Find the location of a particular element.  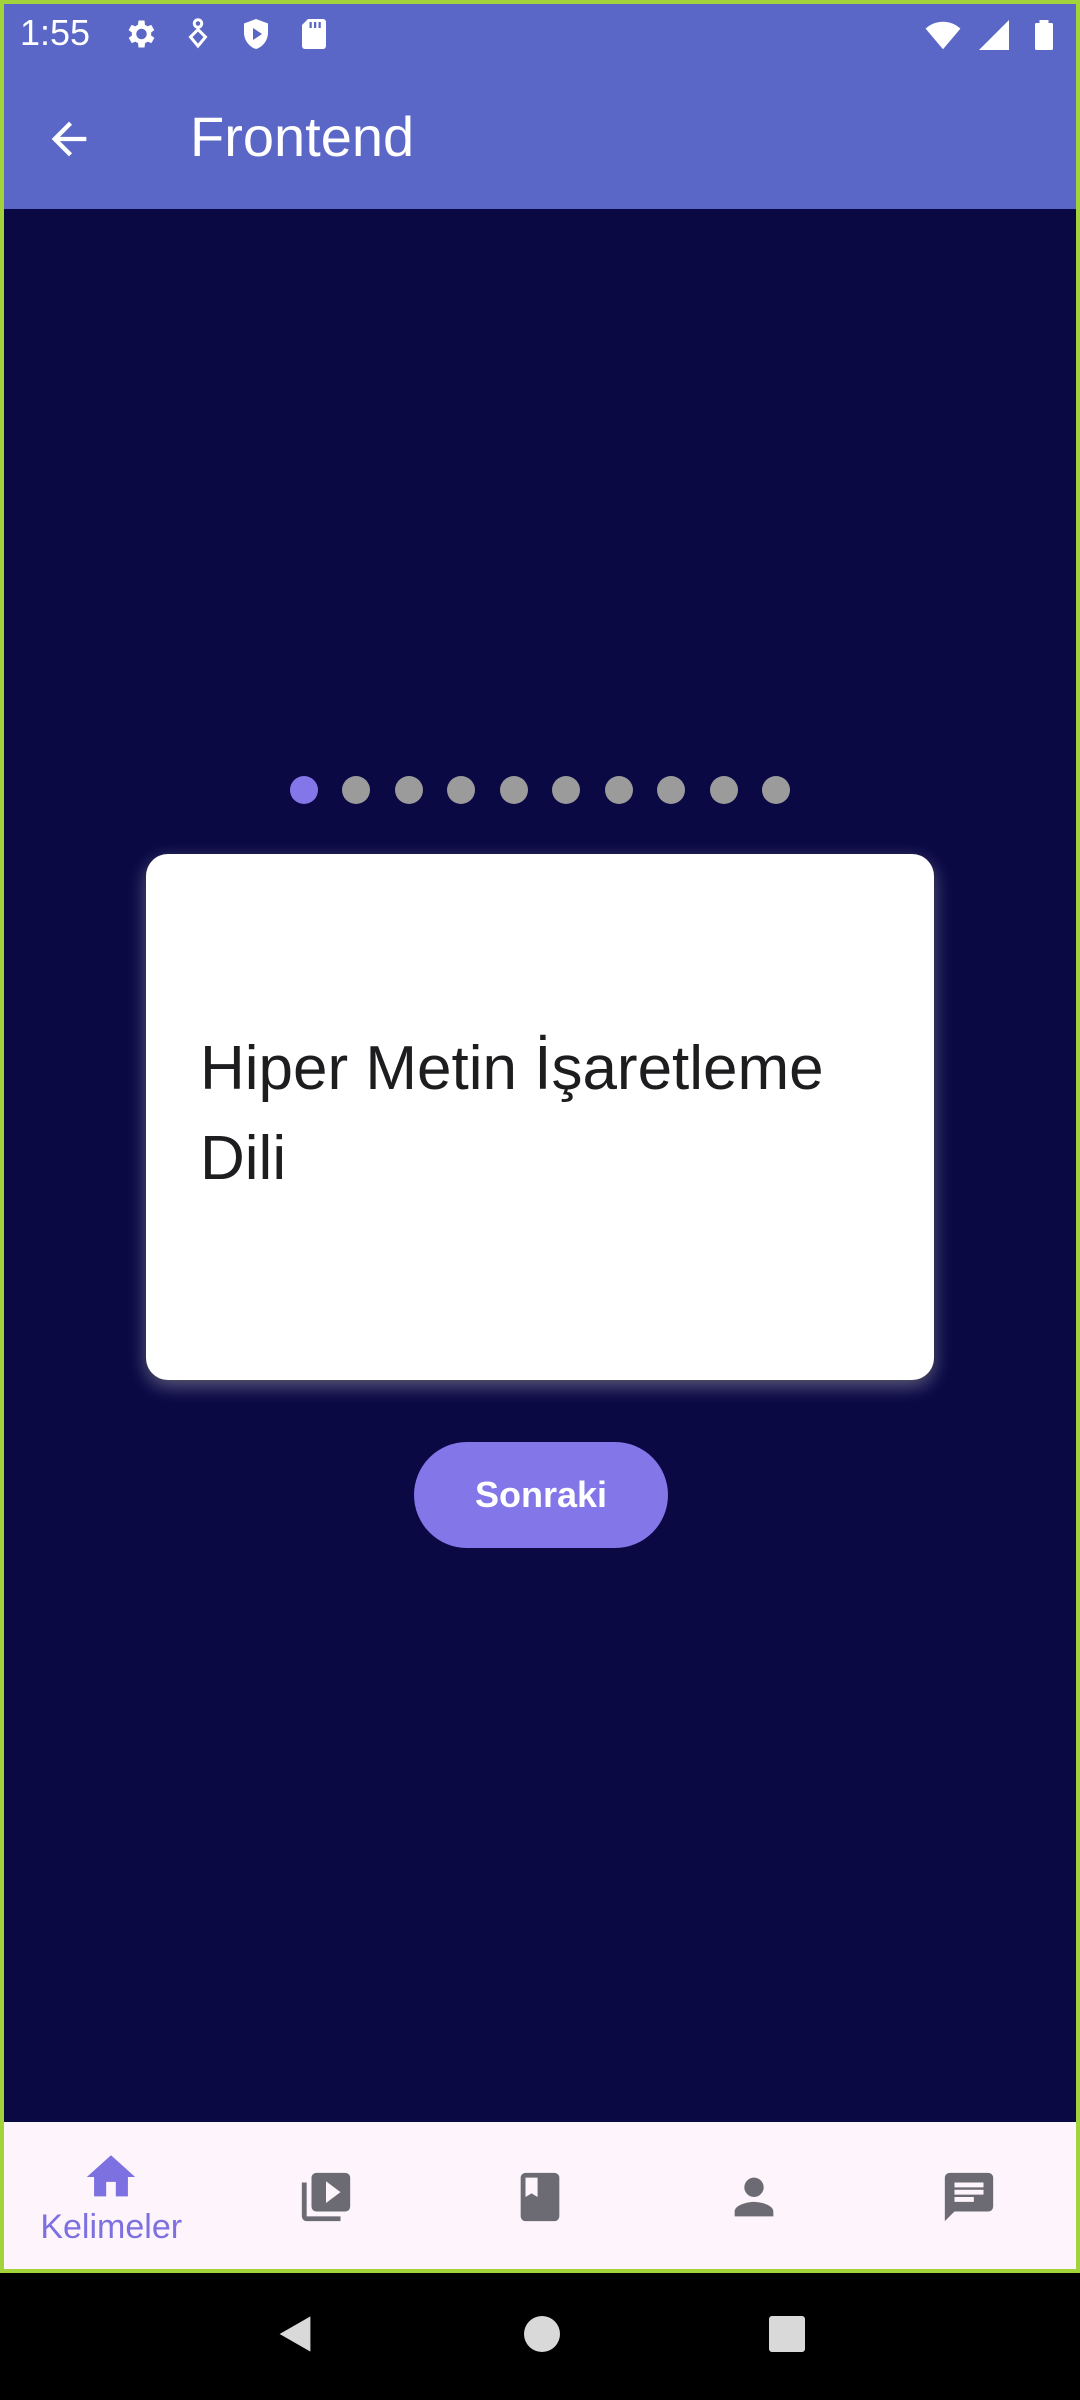

recents-square-icon is located at coordinates (787, 2336).